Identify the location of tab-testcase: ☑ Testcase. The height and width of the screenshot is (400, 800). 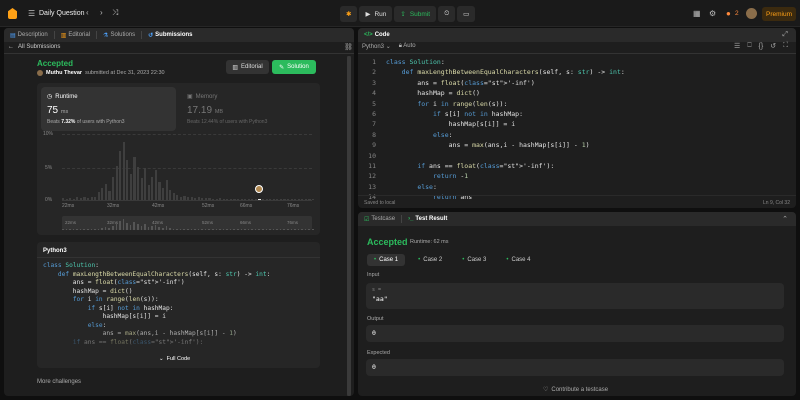
(379, 219).